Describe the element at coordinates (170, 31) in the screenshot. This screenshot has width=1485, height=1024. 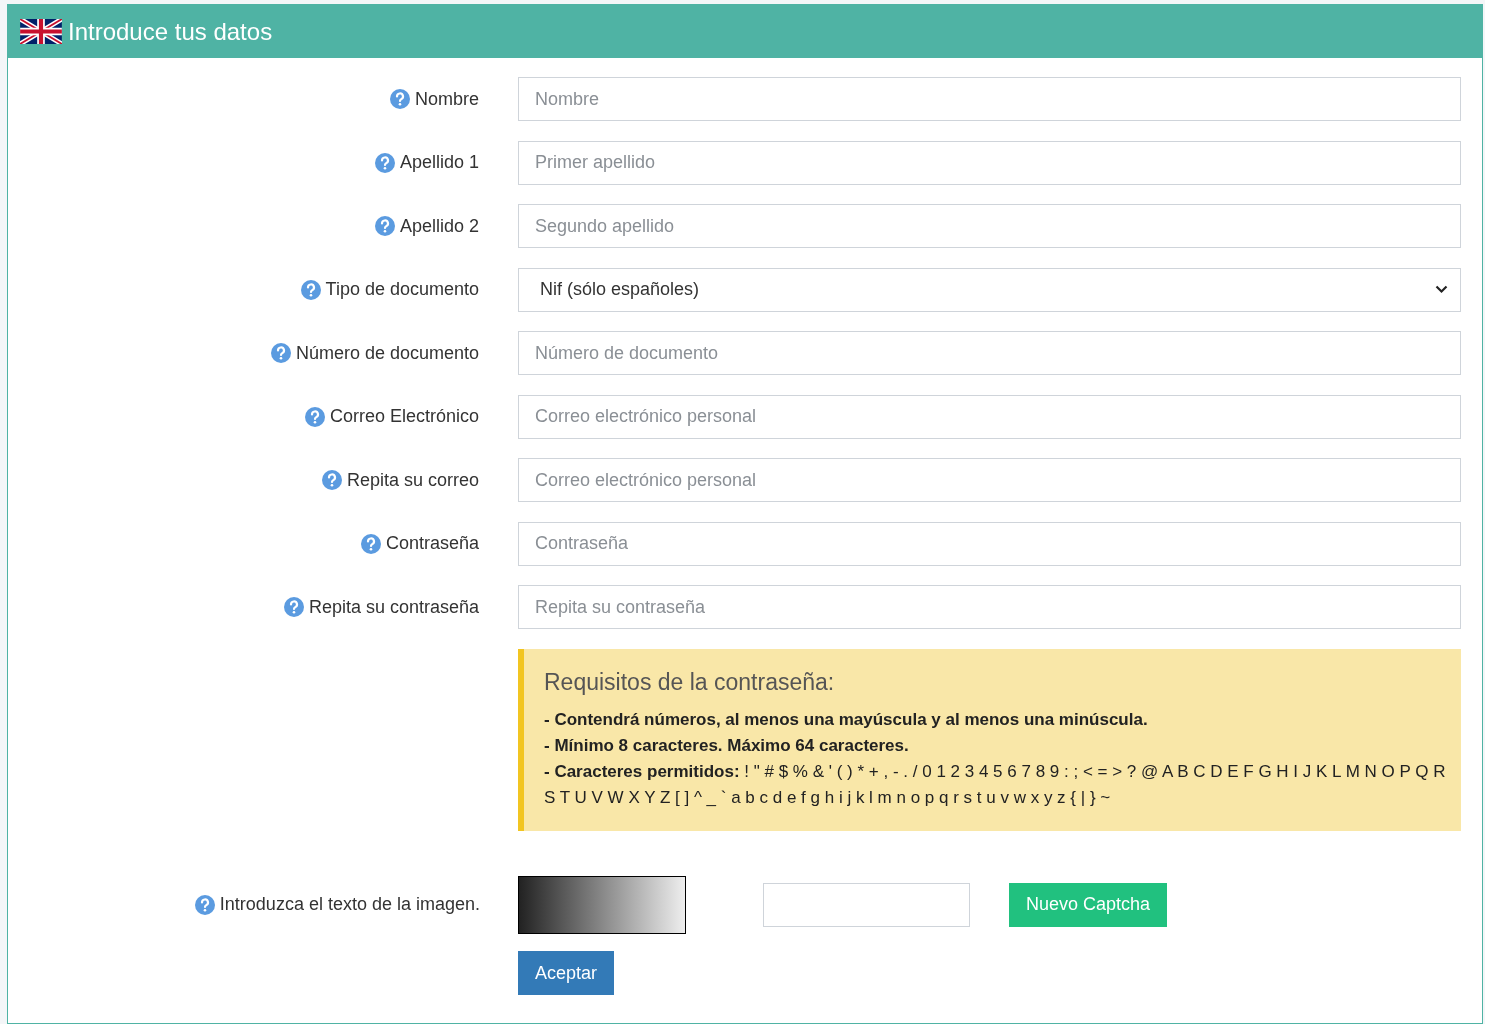
I see `panel-title: Introduce tus datos` at that location.